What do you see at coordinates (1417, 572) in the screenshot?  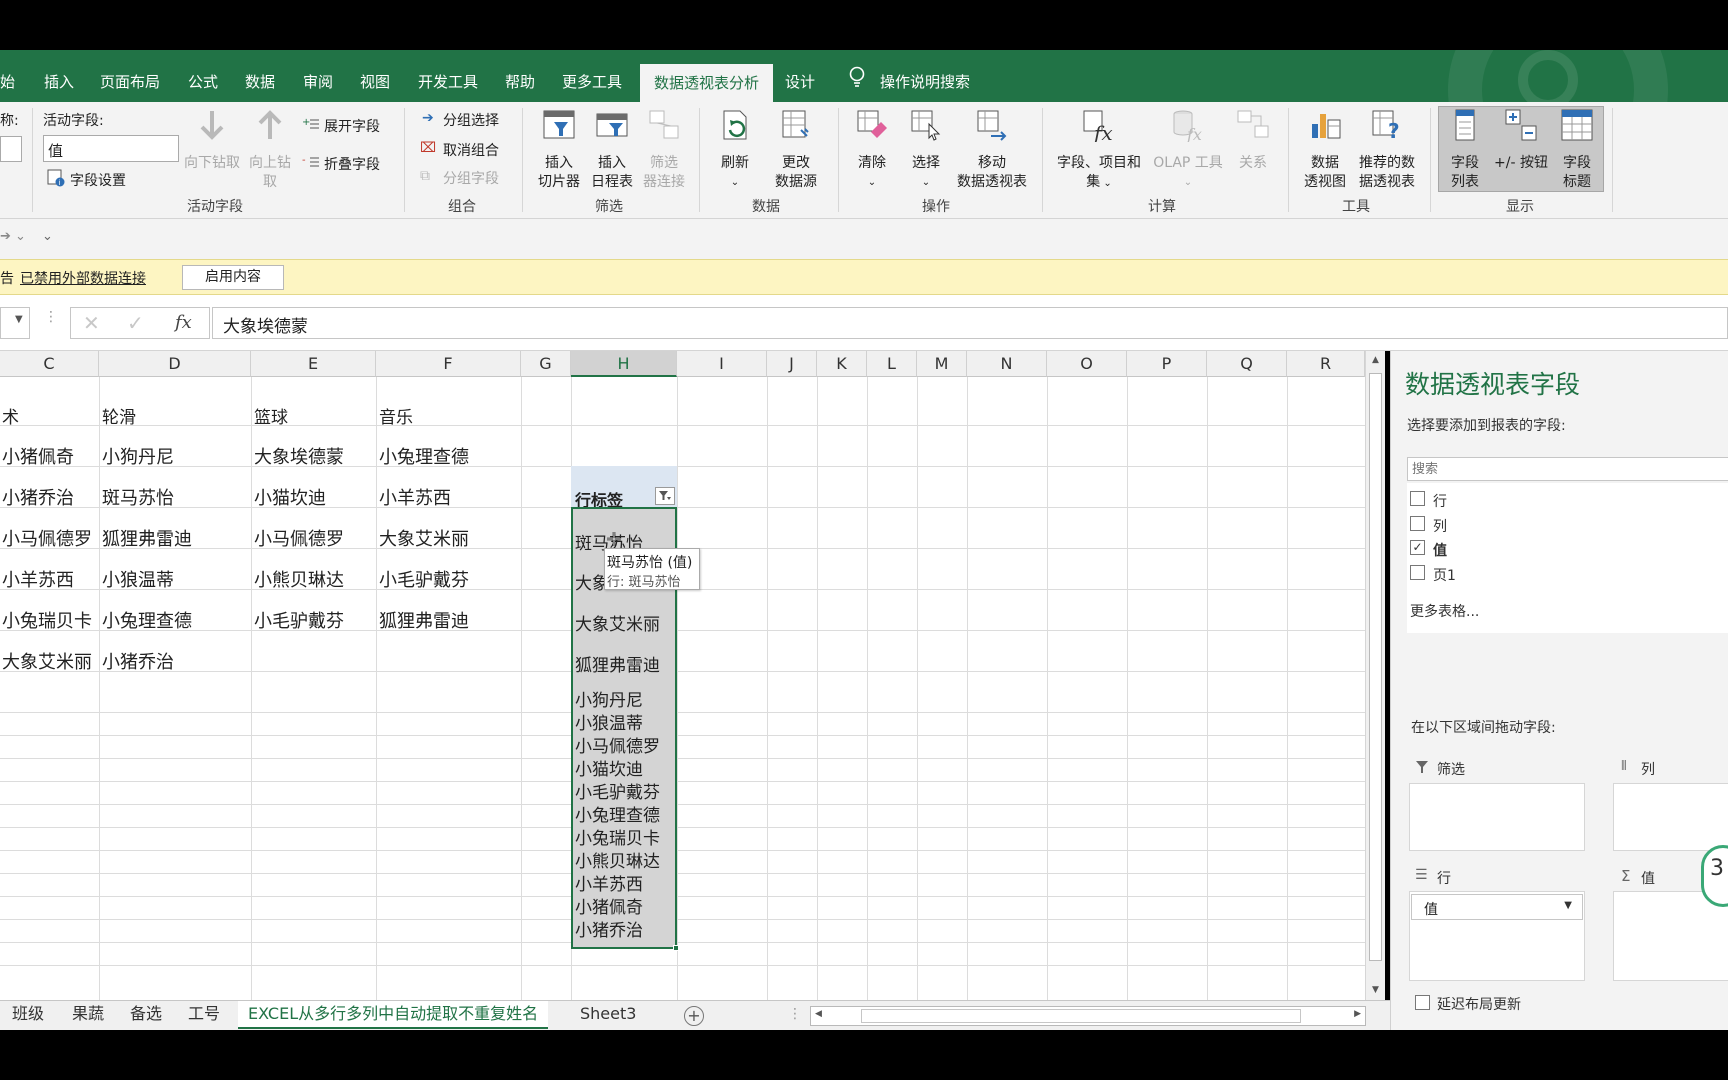 I see `field-checkbox-page1` at bounding box center [1417, 572].